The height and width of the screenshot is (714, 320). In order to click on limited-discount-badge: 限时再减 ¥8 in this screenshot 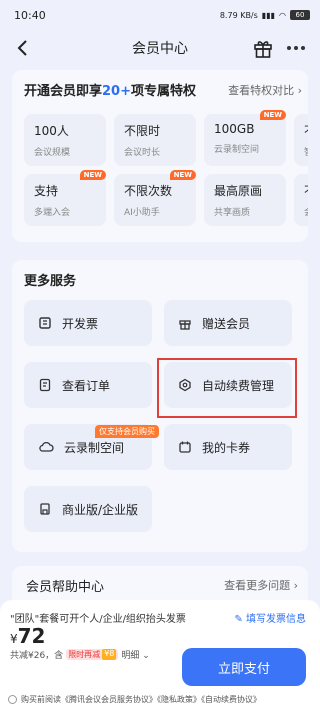, I will do `click(92, 654)`.